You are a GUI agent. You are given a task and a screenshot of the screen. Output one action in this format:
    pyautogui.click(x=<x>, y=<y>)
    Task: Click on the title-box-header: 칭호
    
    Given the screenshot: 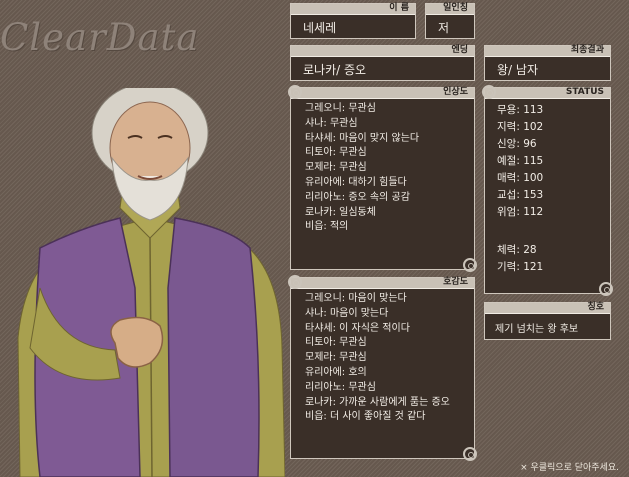 What is the action you would take?
    pyautogui.click(x=547, y=308)
    